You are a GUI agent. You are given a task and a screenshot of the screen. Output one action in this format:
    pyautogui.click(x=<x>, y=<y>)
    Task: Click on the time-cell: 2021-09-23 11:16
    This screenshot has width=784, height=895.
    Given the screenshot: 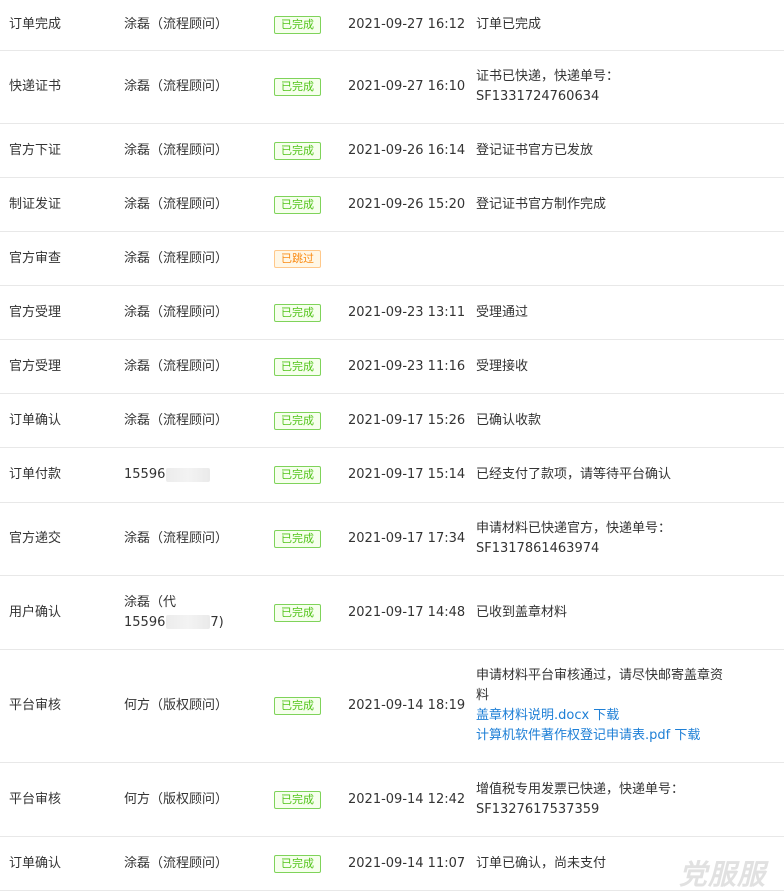 What is the action you would take?
    pyautogui.click(x=407, y=366)
    